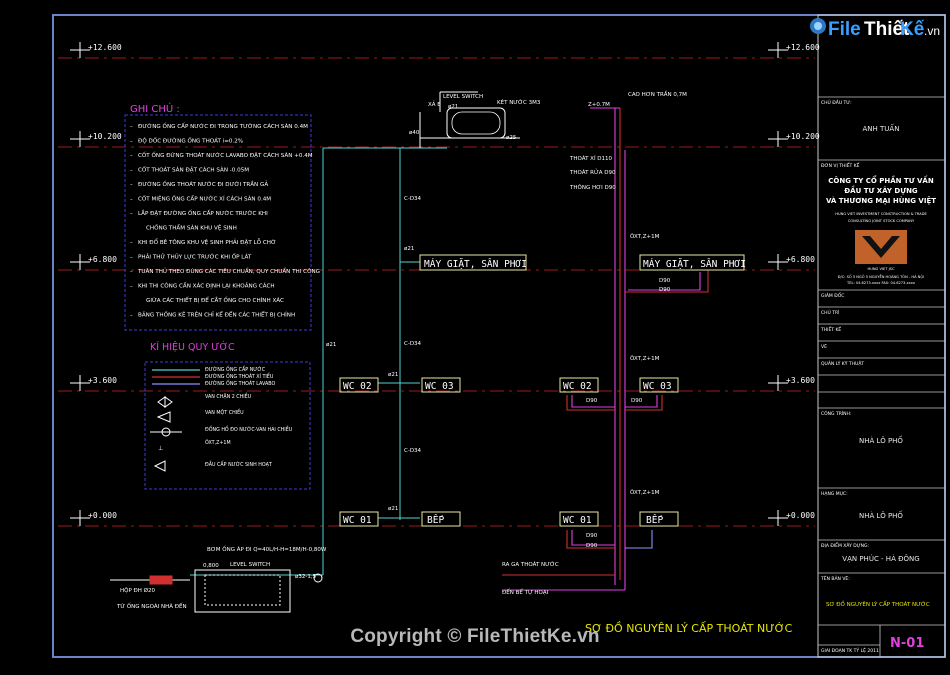  What do you see at coordinates (138, 590) in the screenshot?
I see `pipe-label: HỘP ĐH Ø20` at bounding box center [138, 590].